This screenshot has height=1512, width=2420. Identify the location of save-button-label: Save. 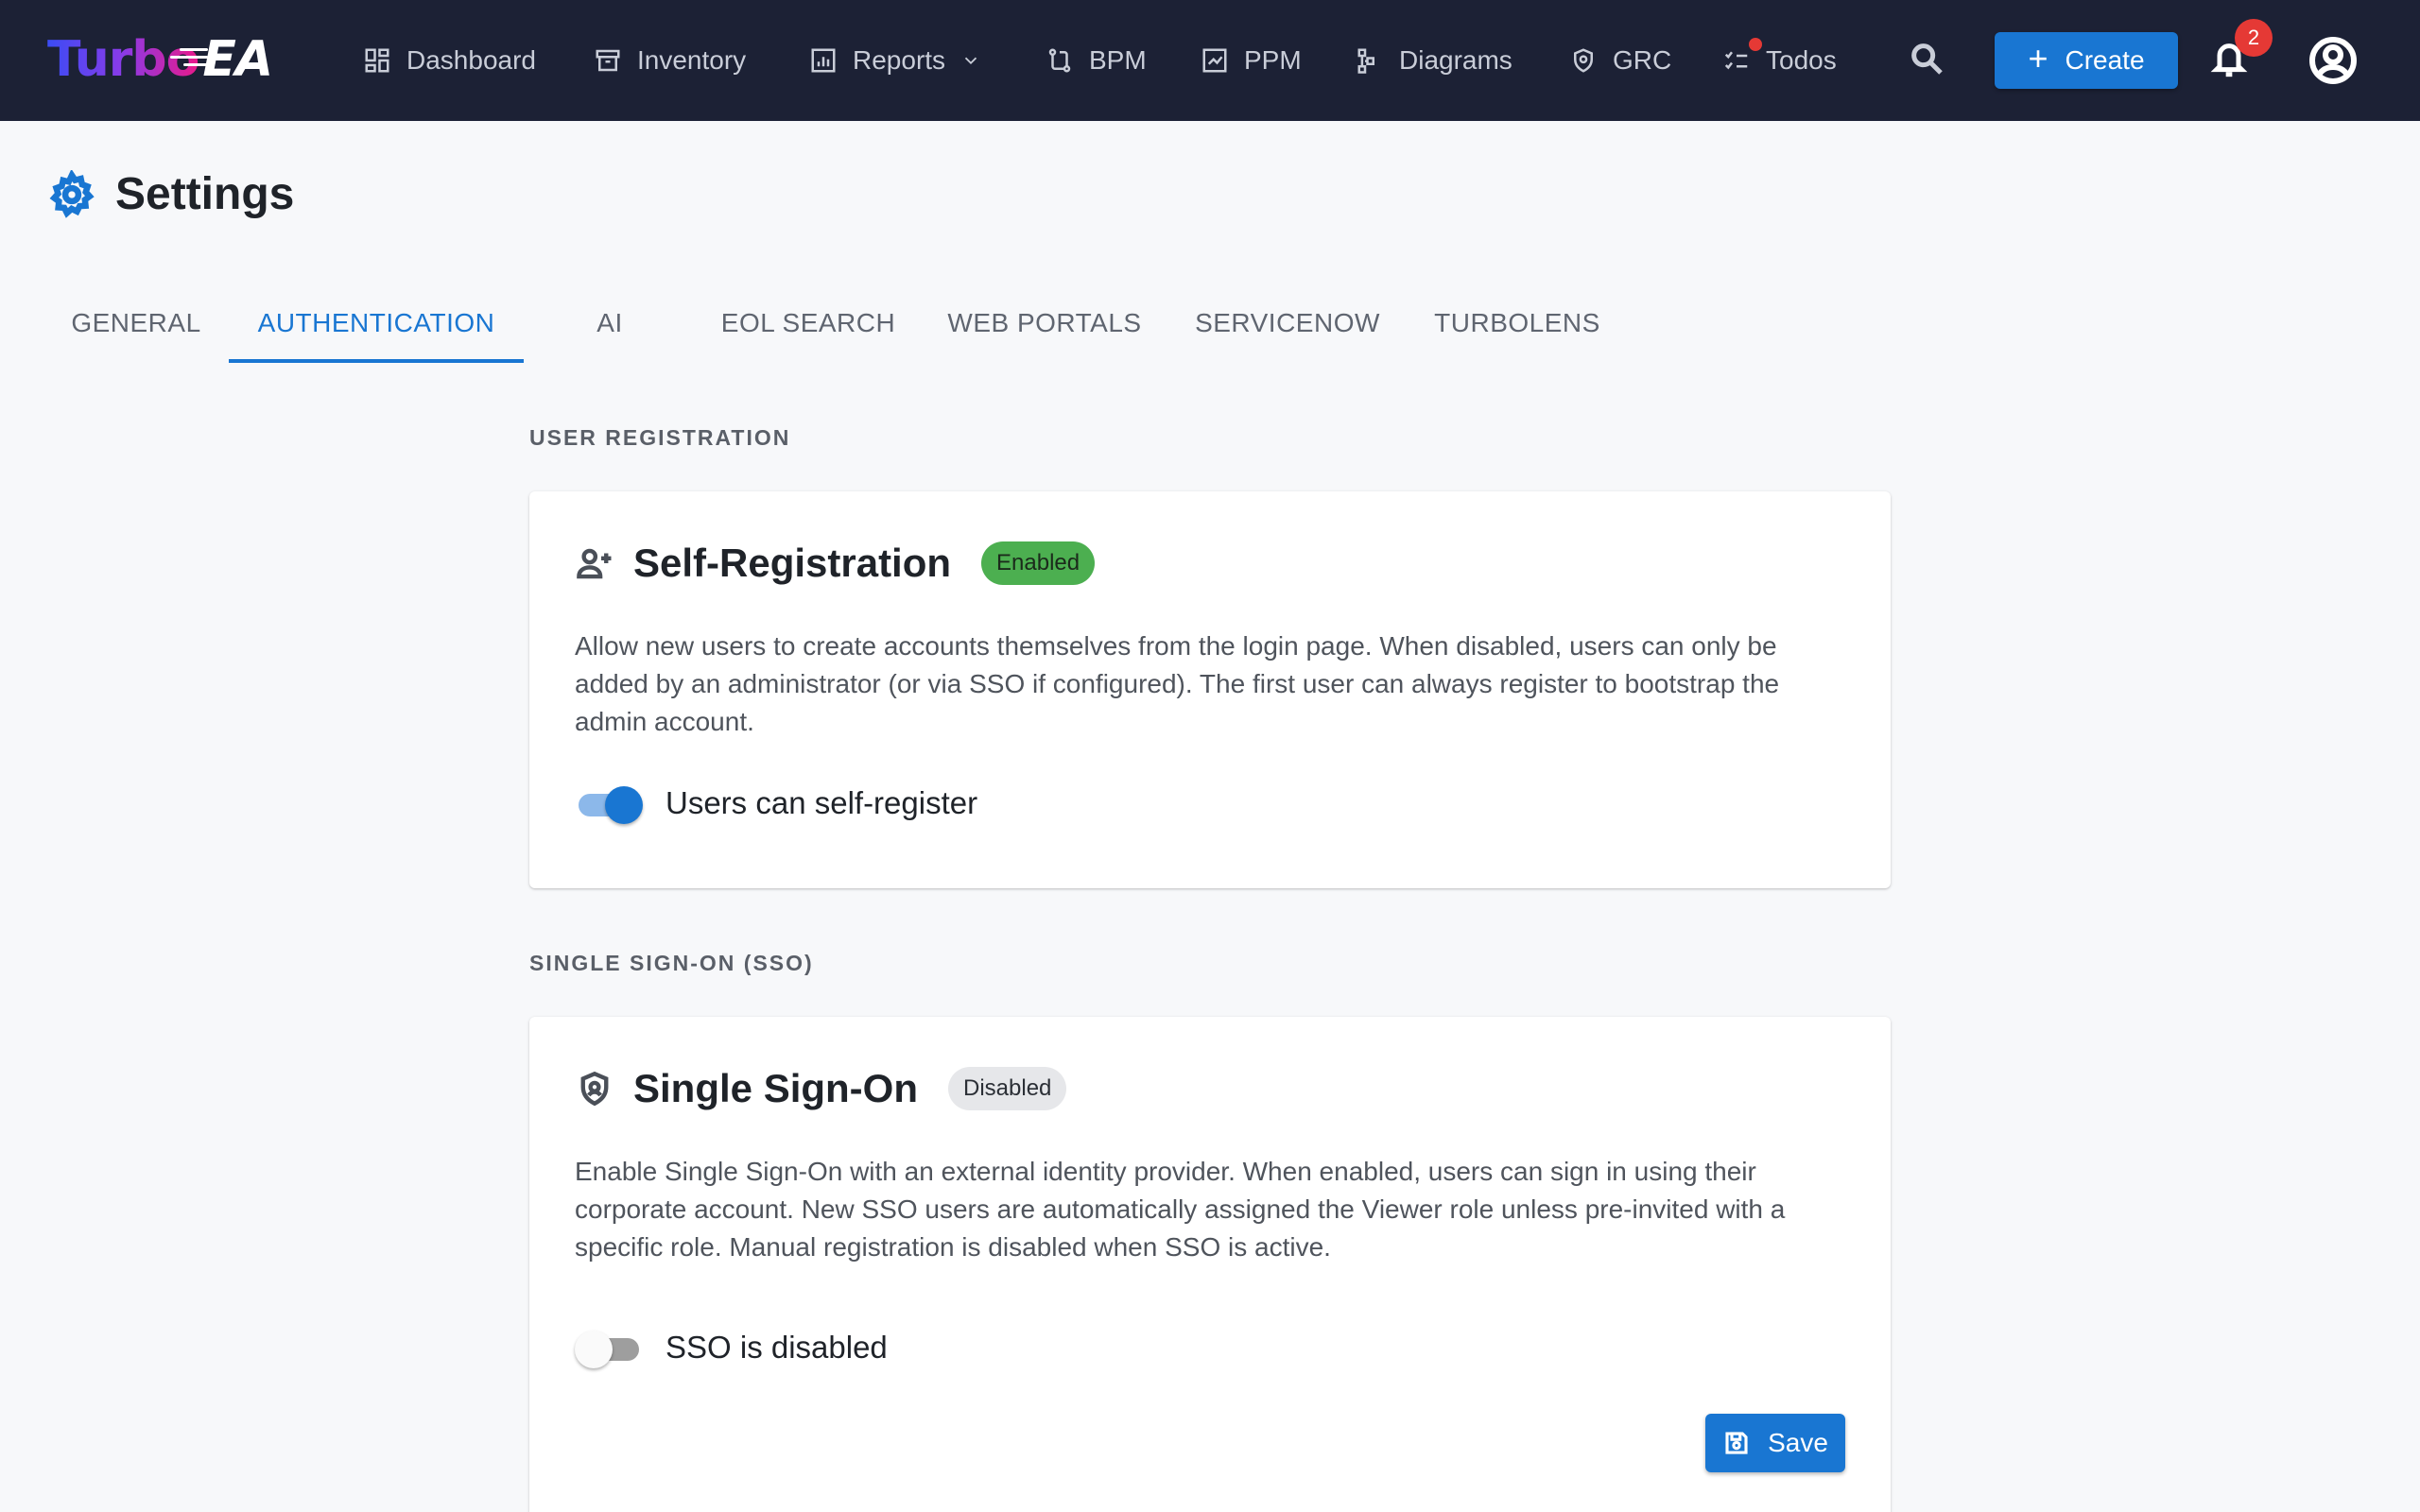
(1798, 1442).